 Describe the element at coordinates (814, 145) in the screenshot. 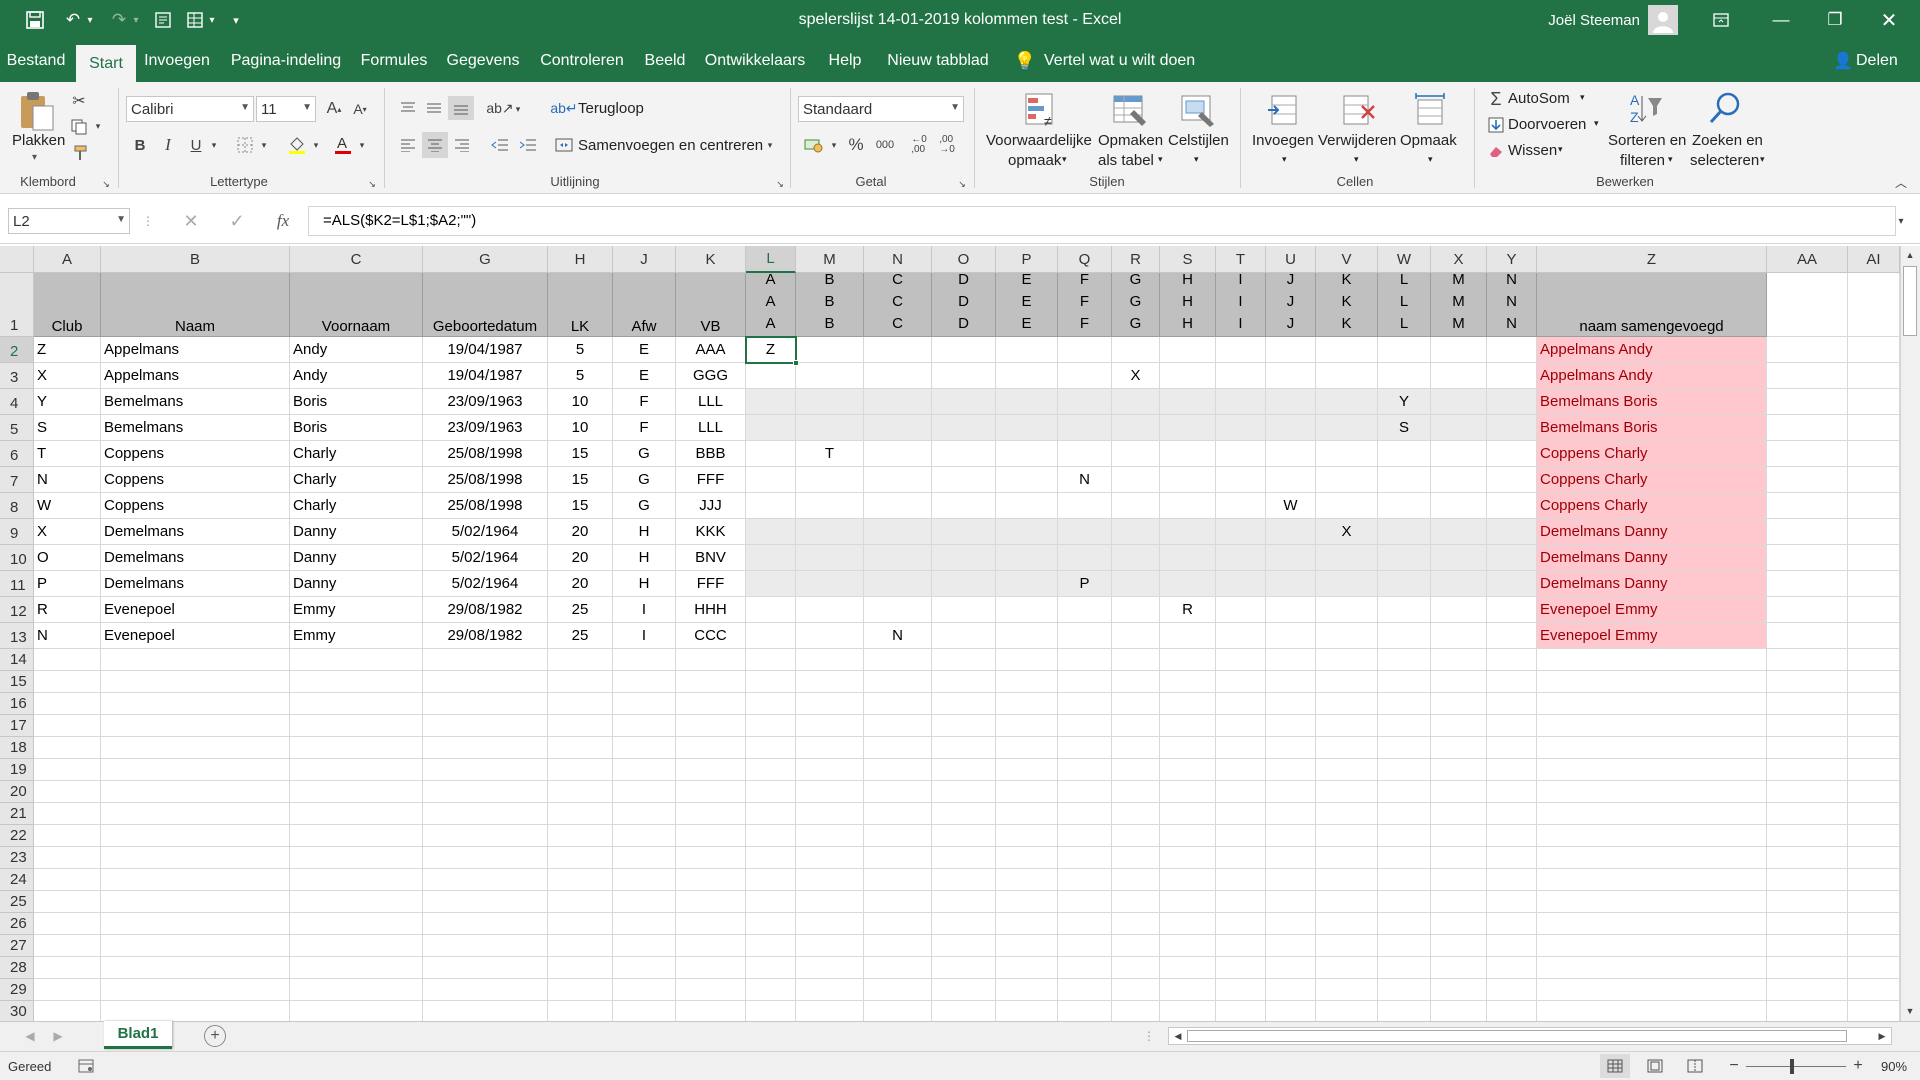

I see `accounting-icon` at that location.